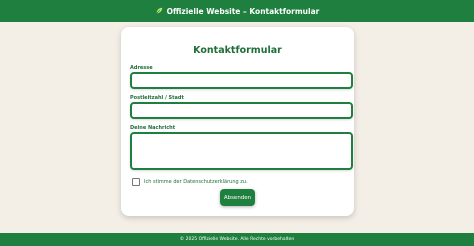  What do you see at coordinates (241, 151) in the screenshot?
I see `message-textarea` at bounding box center [241, 151].